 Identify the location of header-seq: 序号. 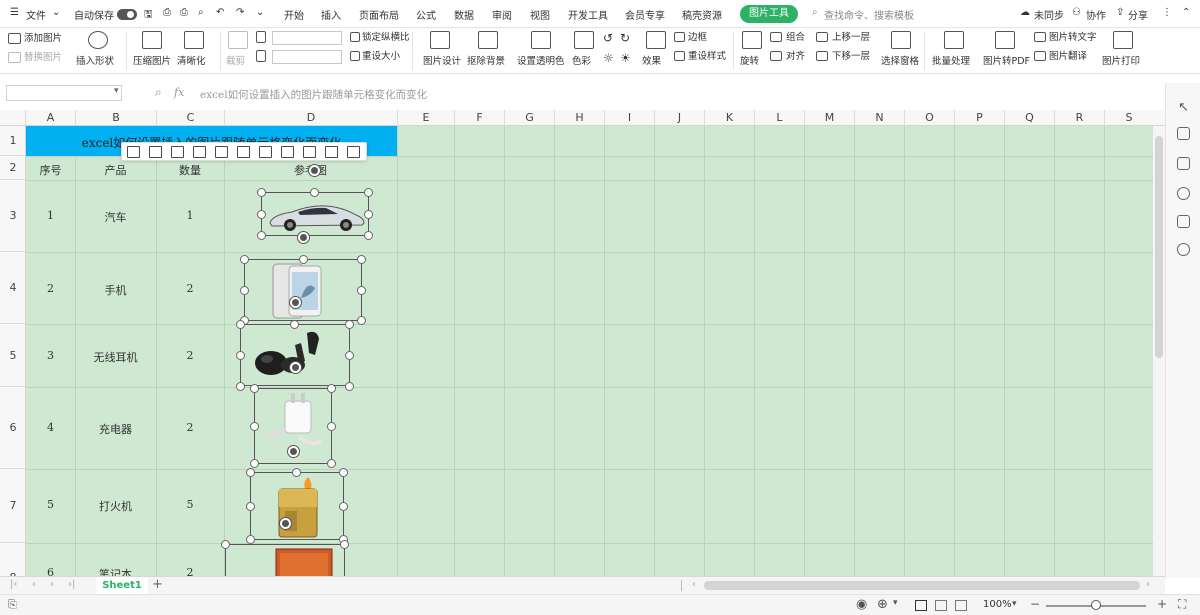
(50, 170).